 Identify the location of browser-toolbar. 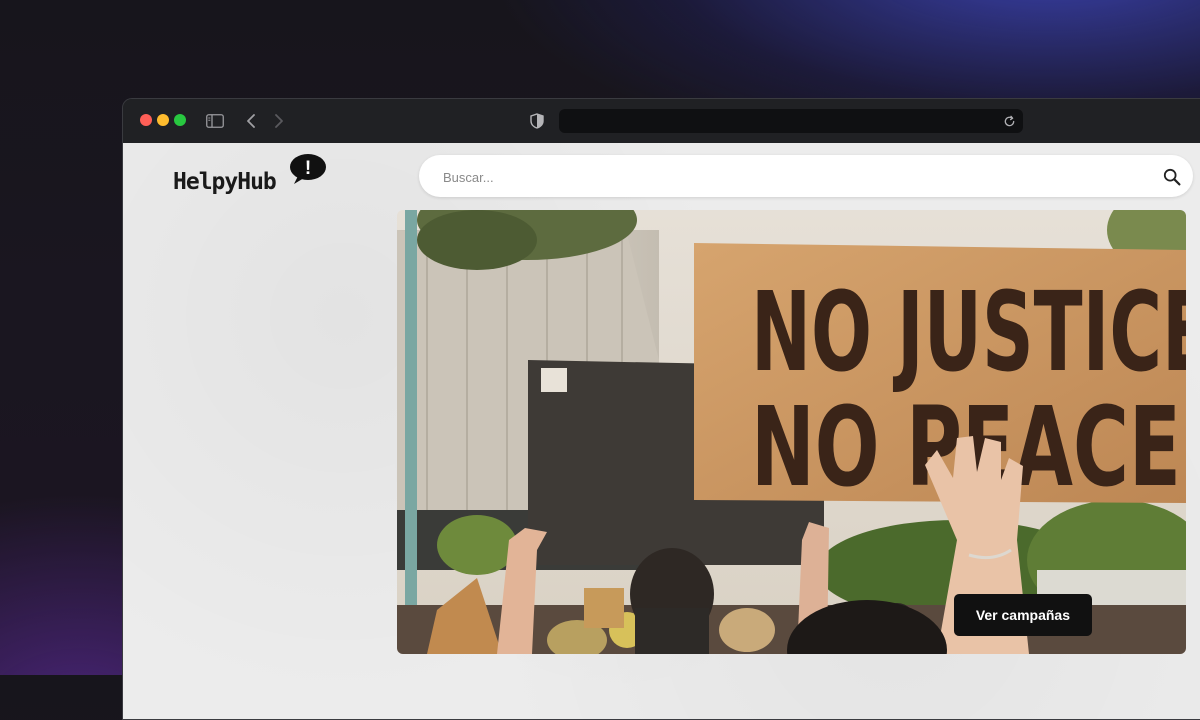
(661, 121).